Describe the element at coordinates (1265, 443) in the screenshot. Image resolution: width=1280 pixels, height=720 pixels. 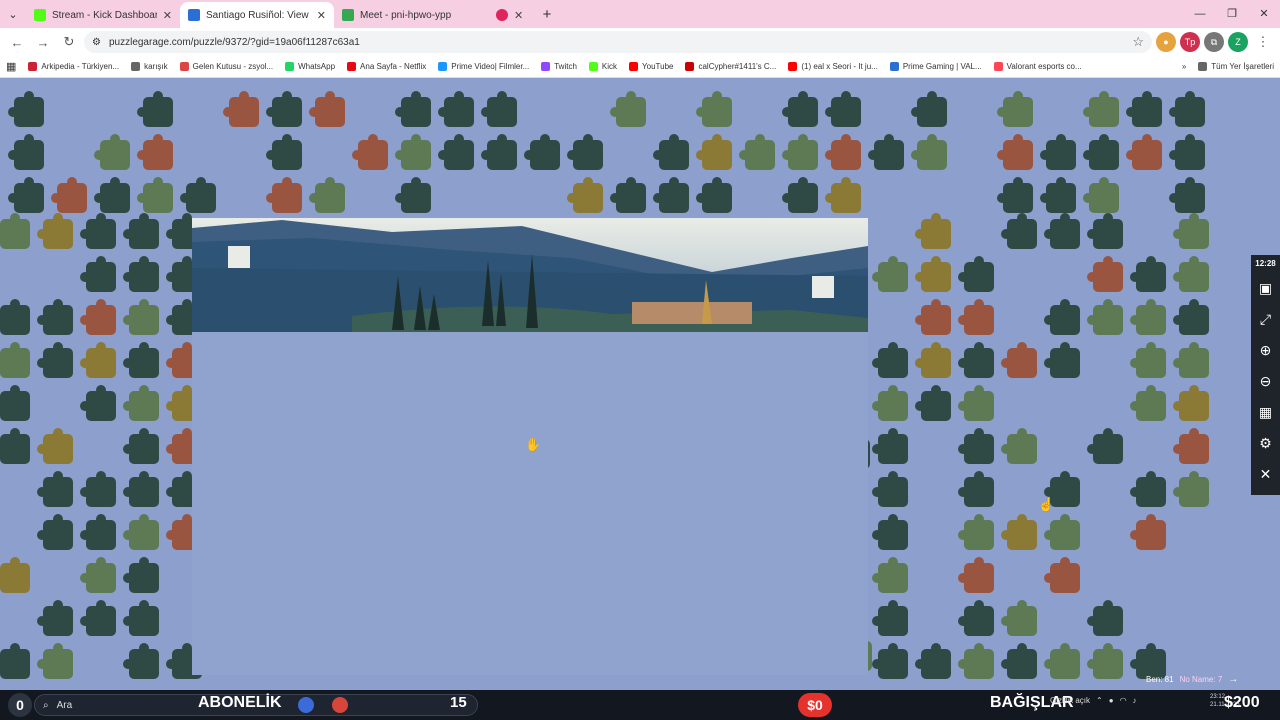
I see `settings-icon: ⚙` at that location.